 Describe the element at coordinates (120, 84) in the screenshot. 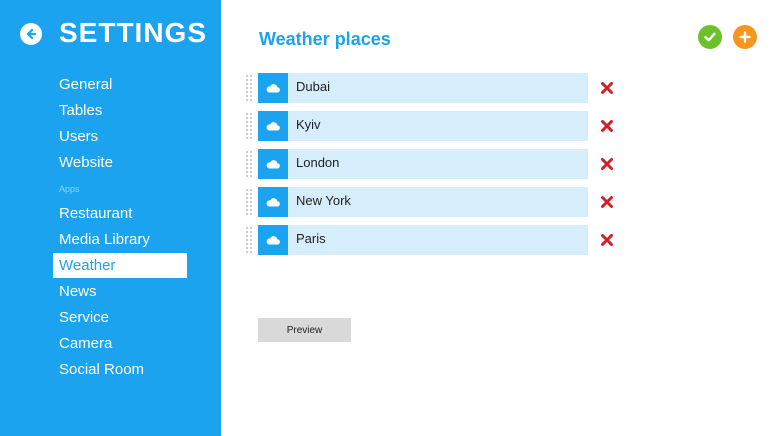

I see `sidebar-item-general: General` at that location.